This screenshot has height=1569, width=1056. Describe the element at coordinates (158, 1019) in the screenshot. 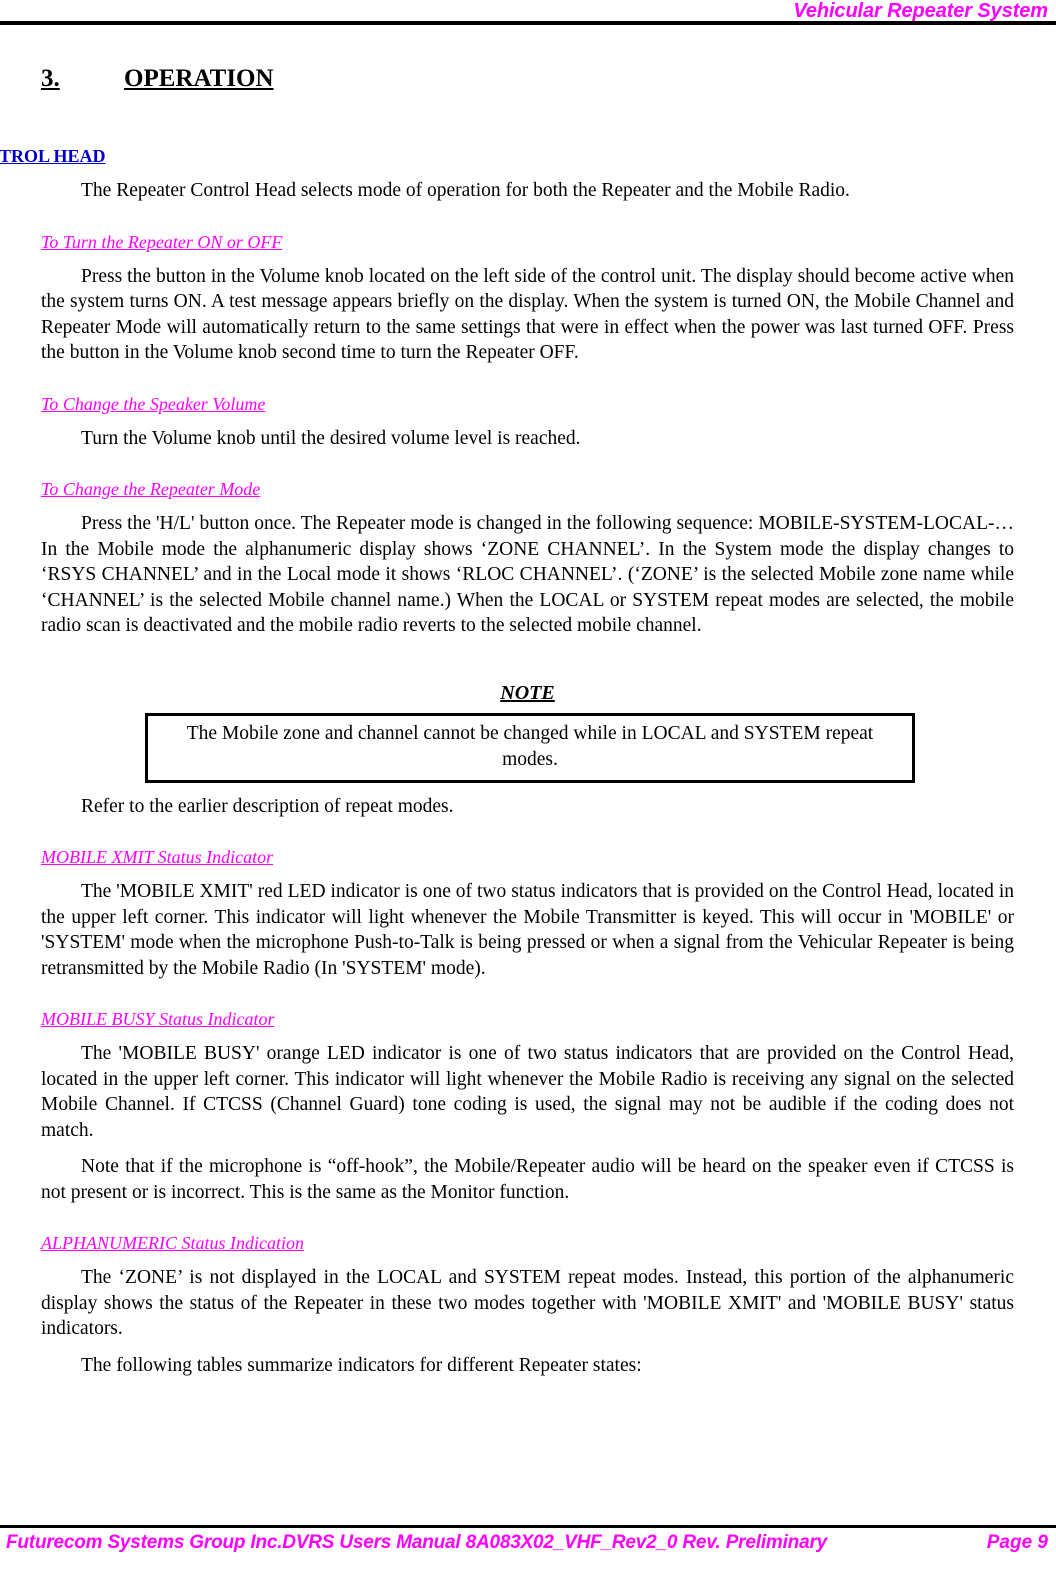

I see `topic-heading-mobile-busy-status-indicator: MOBILE BUSY Status Indicator` at that location.